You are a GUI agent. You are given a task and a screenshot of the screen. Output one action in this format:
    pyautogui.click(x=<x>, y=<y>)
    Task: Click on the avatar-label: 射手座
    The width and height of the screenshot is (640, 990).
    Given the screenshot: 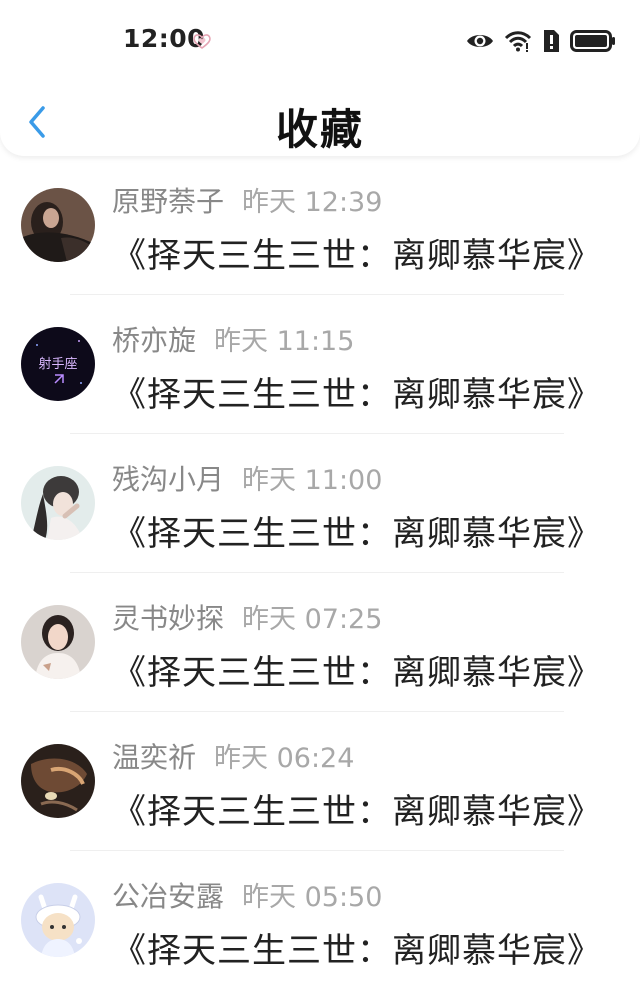 What is the action you would take?
    pyautogui.click(x=57, y=364)
    